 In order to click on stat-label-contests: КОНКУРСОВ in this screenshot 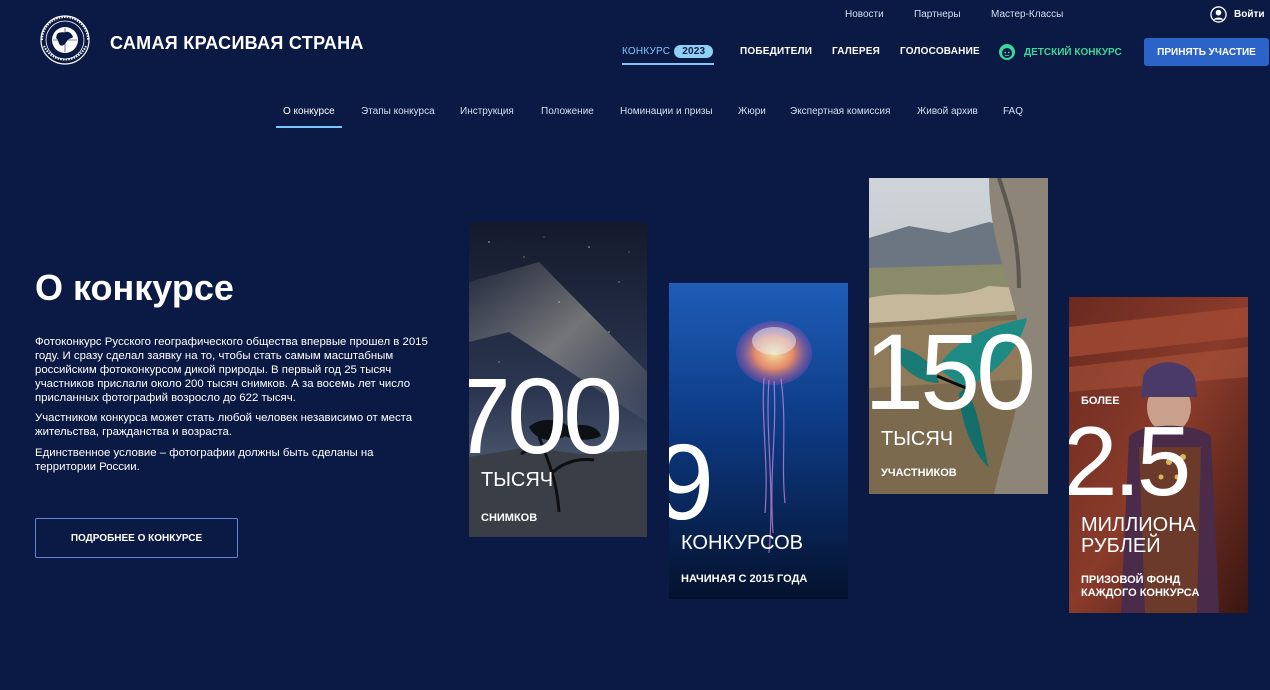, I will do `click(742, 543)`.